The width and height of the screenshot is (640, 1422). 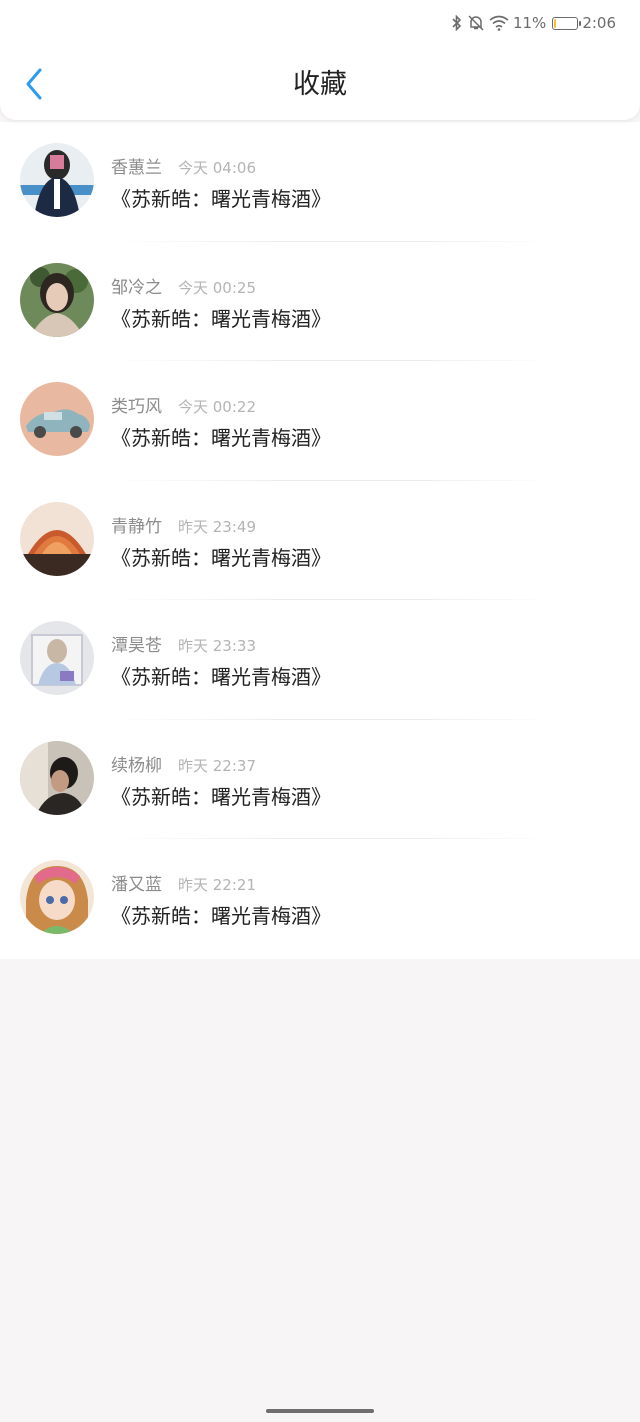 I want to click on status-bar: 11% 2:06, so click(x=320, y=23).